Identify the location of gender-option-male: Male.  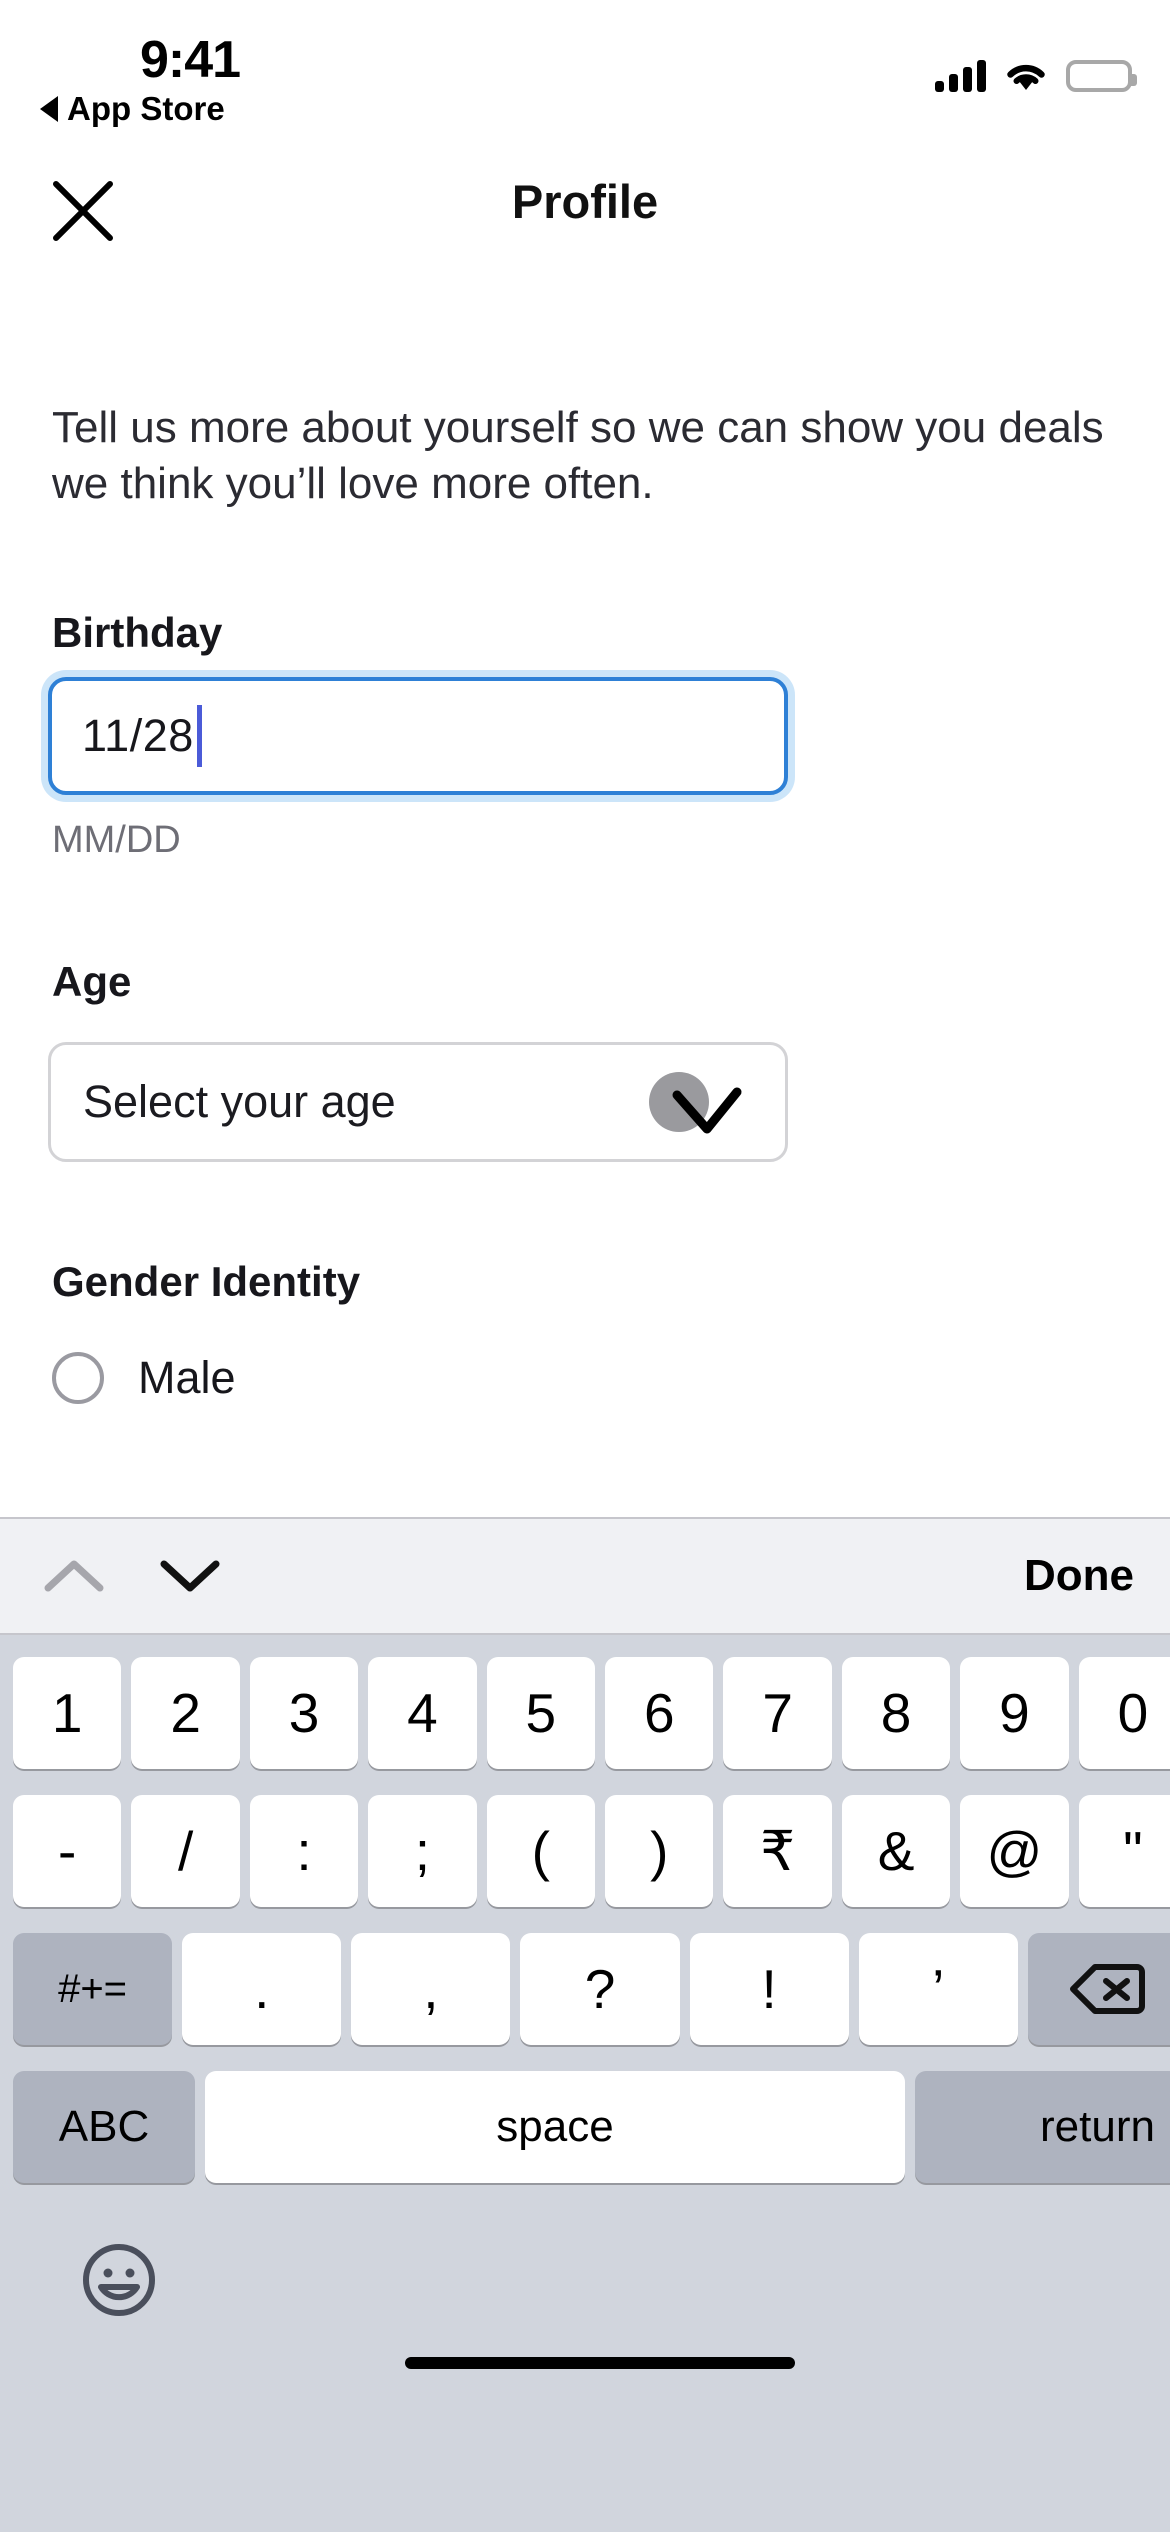
(611, 1377).